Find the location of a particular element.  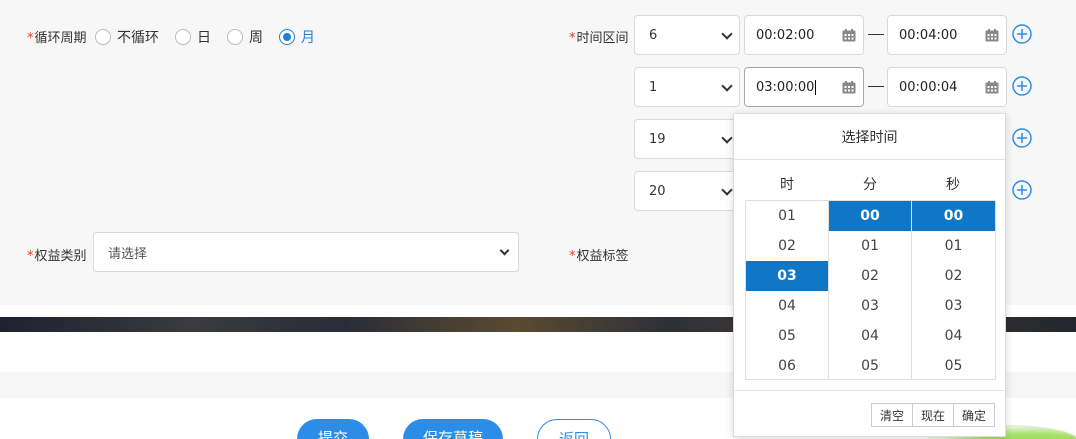

cycle-period-label: *循环周期 is located at coordinates (57, 36).